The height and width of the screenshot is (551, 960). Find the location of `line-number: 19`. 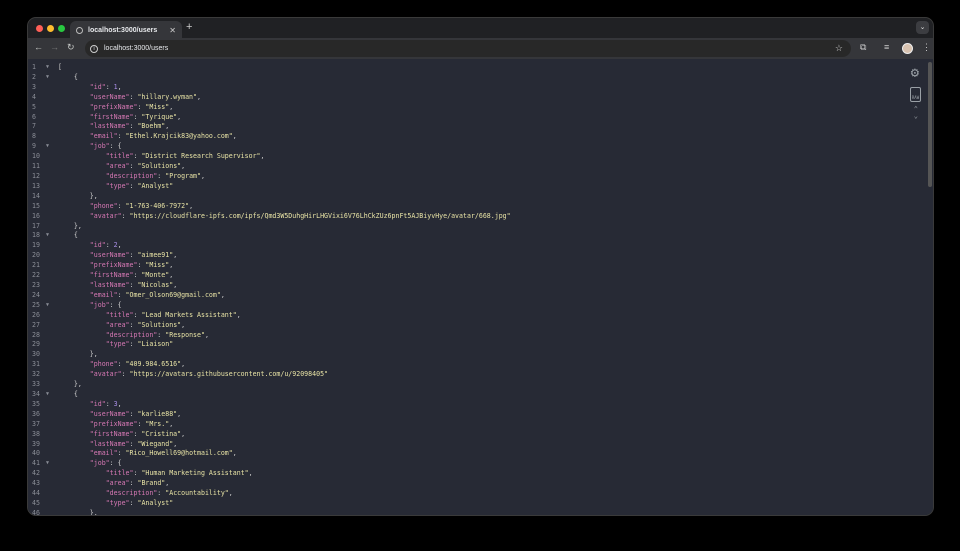

line-number: 19 is located at coordinates (36, 245).